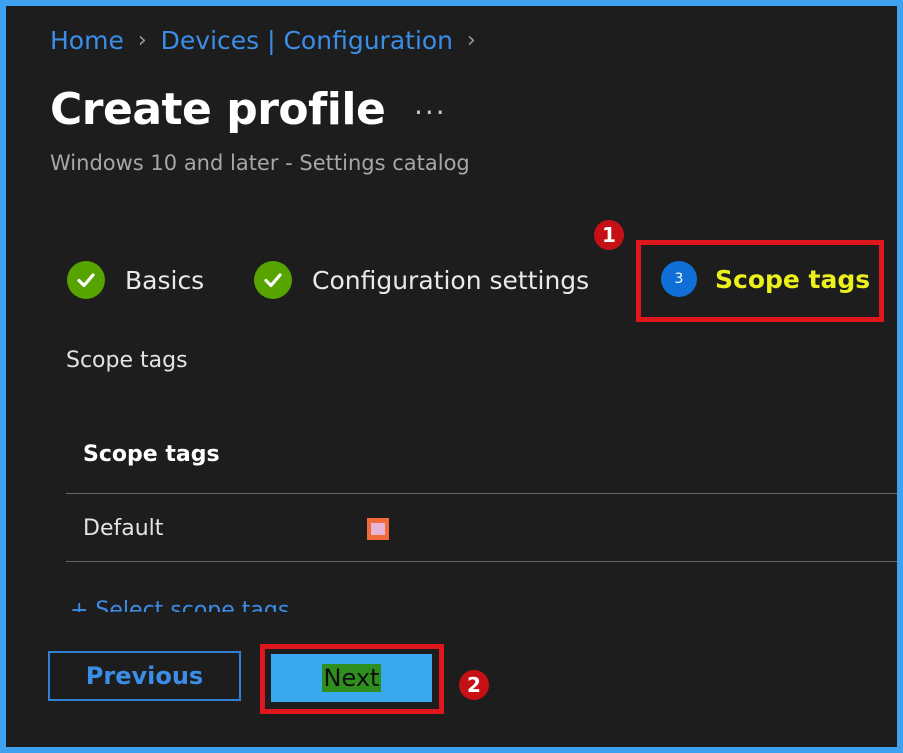 This screenshot has height=753, width=903. Describe the element at coordinates (793, 279) in the screenshot. I see `wizard-step-label: Scope tags` at that location.